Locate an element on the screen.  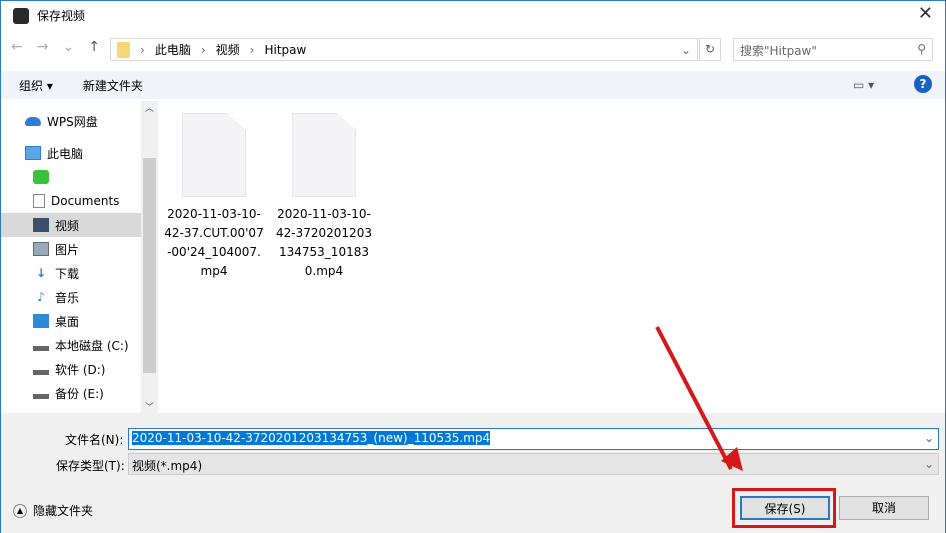
sidebar-item-wps: WPS网盘 is located at coordinates (71, 121).